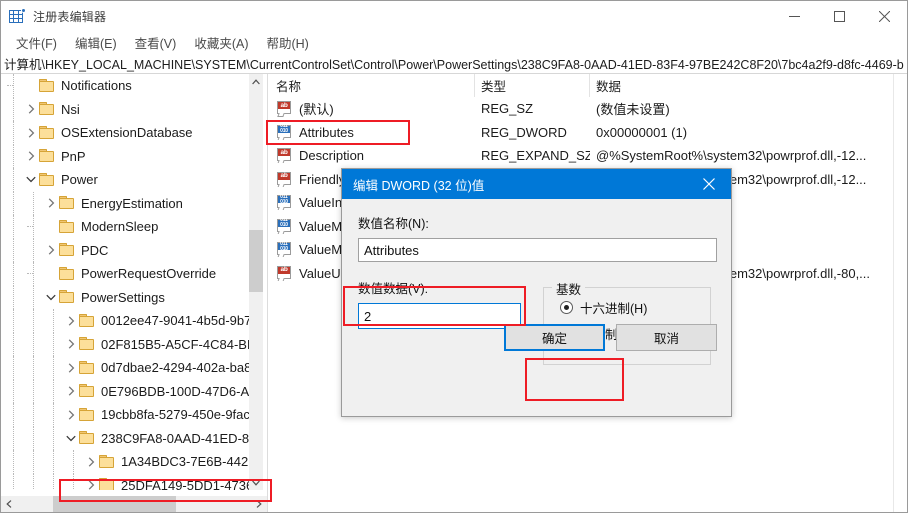 The height and width of the screenshot is (513, 908). I want to click on column-header-data: 数据, so click(741, 85).